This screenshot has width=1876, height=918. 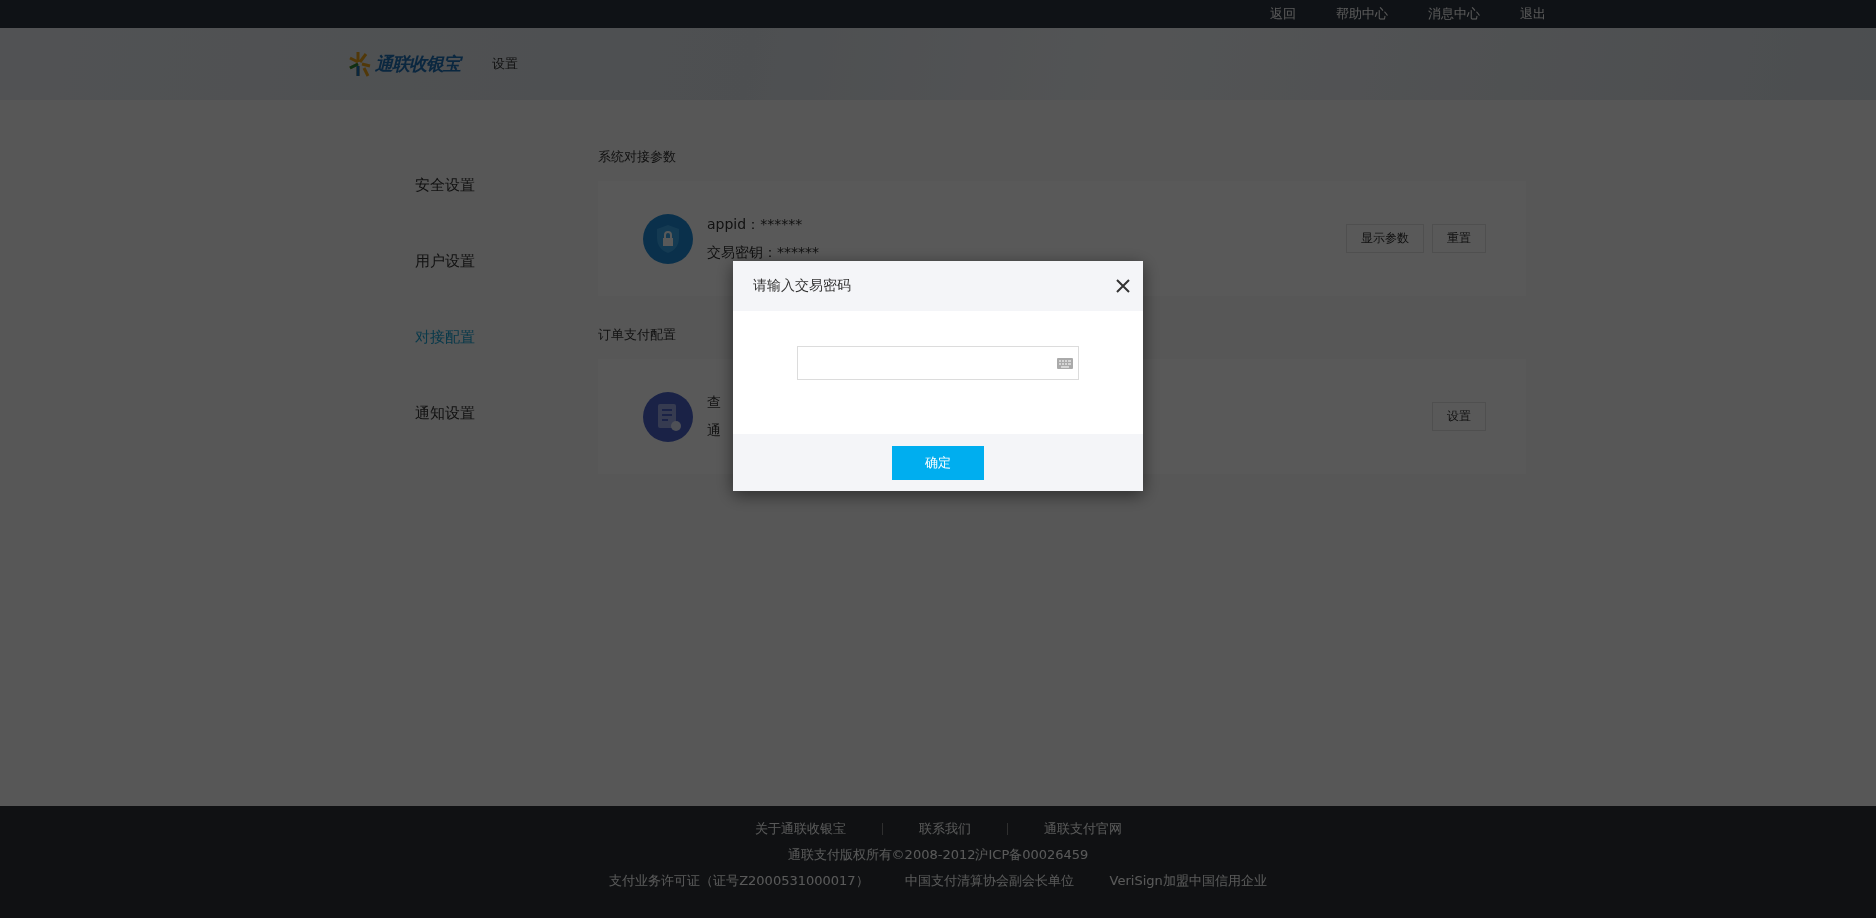 I want to click on section-title: 系统对接参数, so click(x=637, y=157).